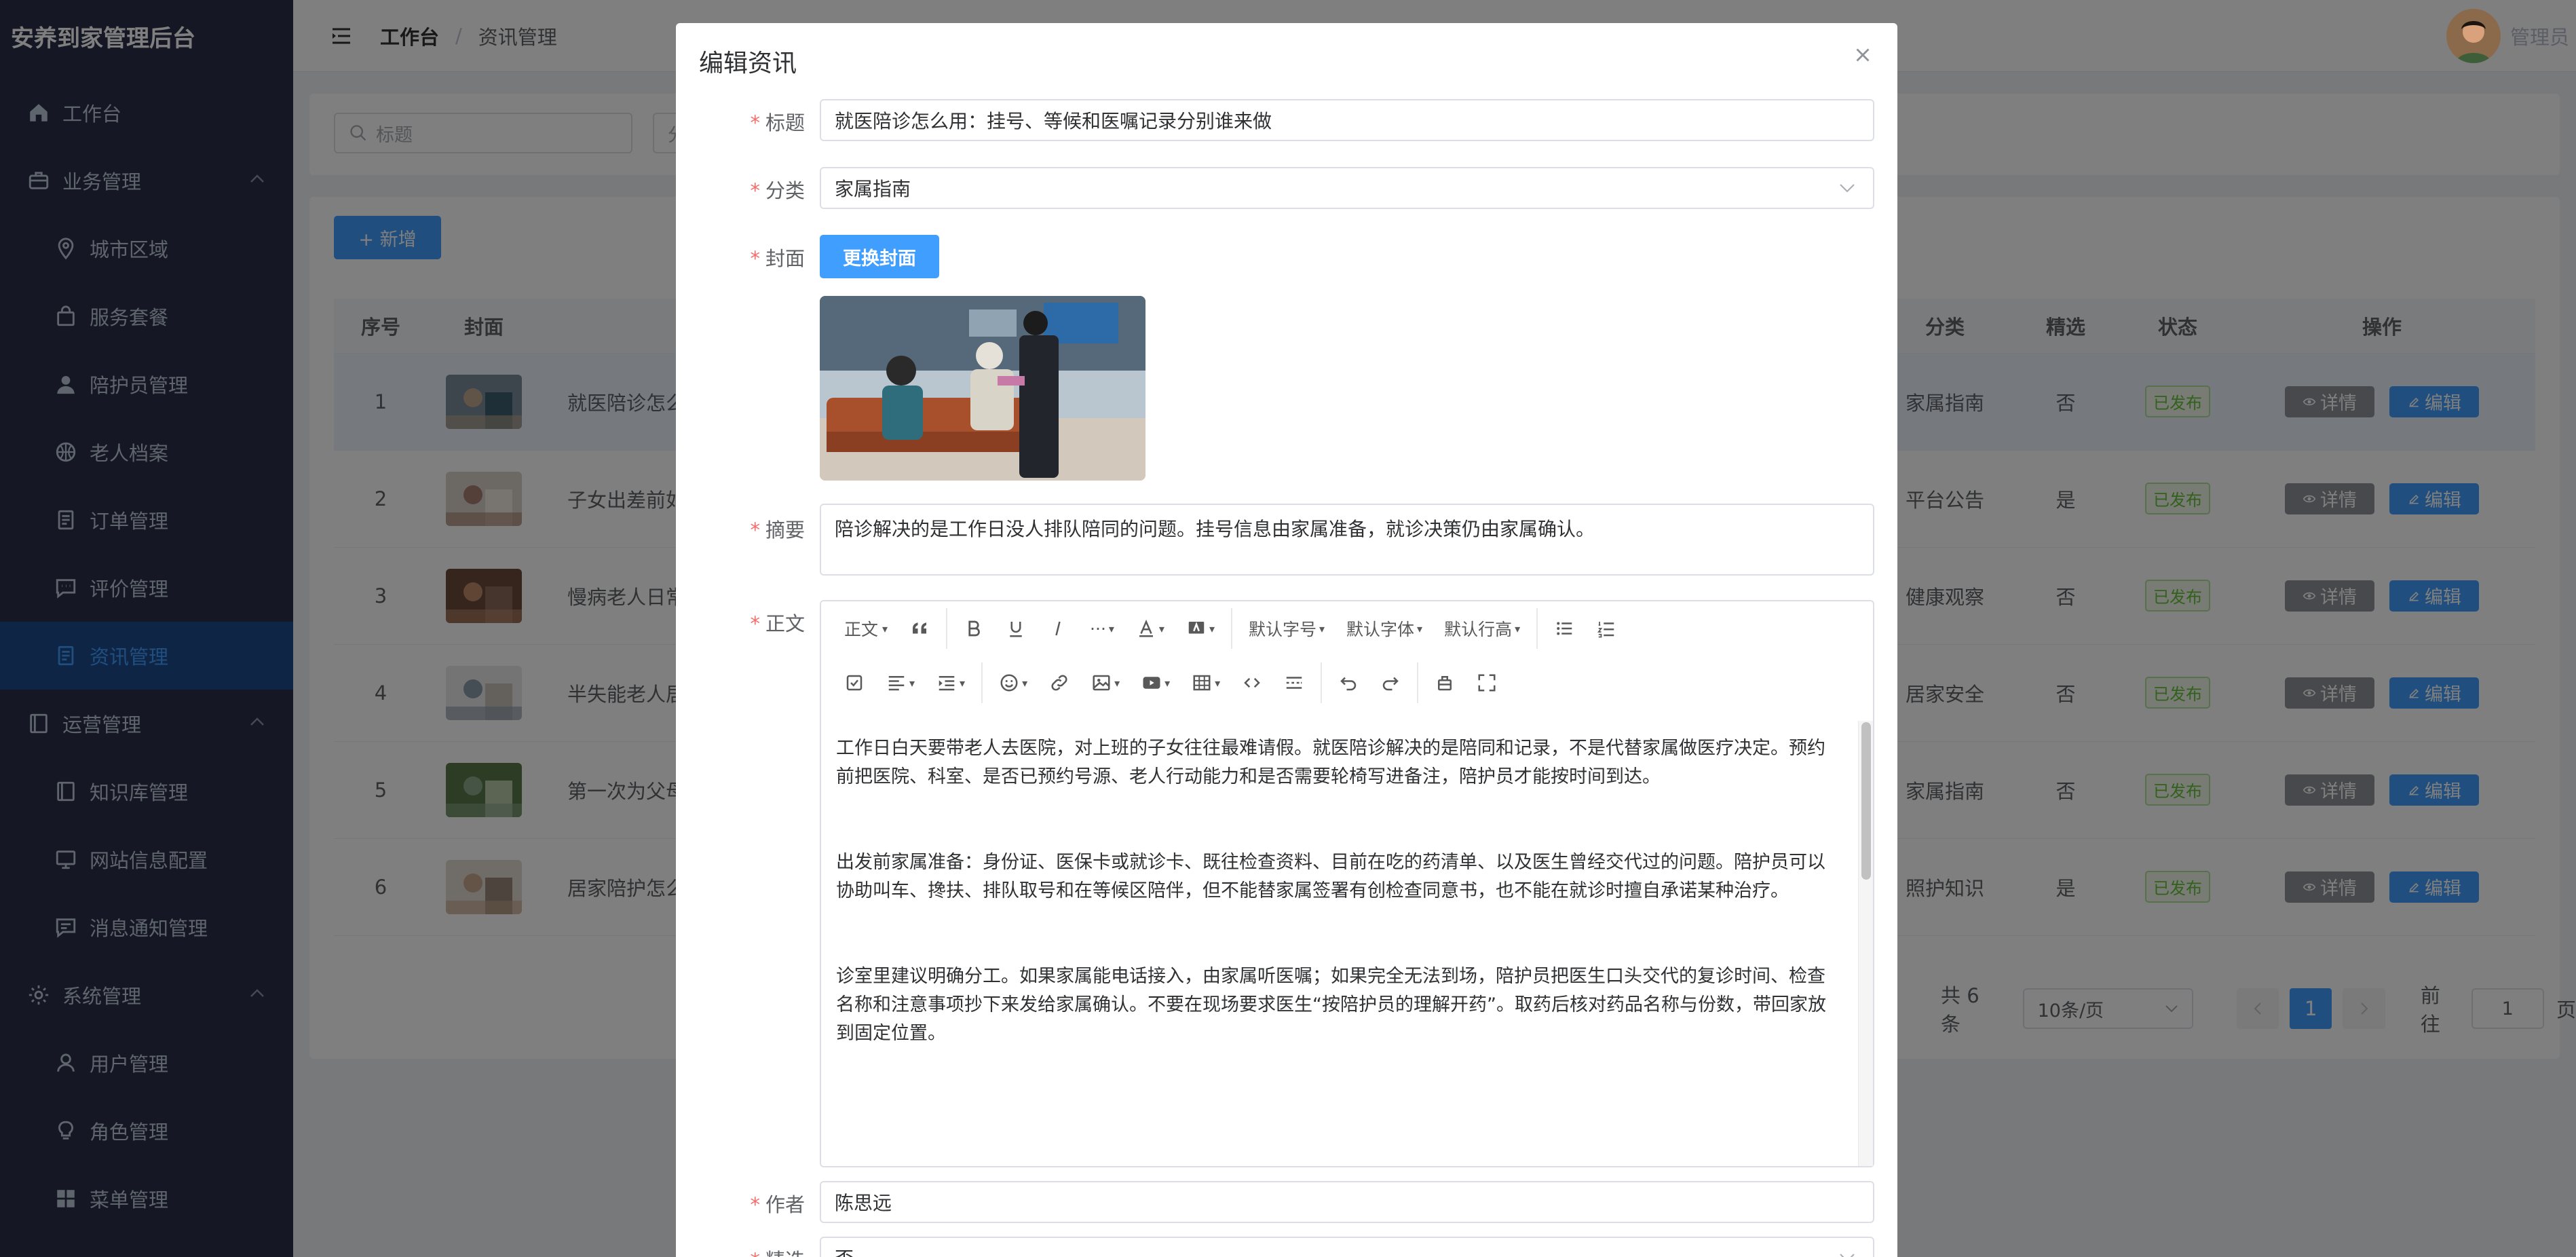  Describe the element at coordinates (983, 388) in the screenshot. I see `cover-image` at that location.